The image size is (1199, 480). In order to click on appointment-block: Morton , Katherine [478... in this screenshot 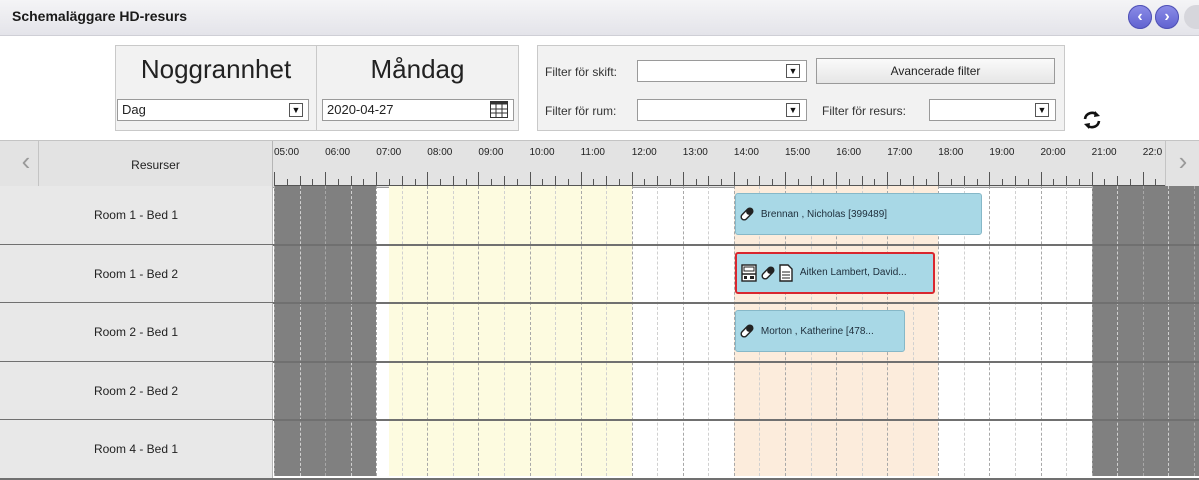, I will do `click(820, 331)`.